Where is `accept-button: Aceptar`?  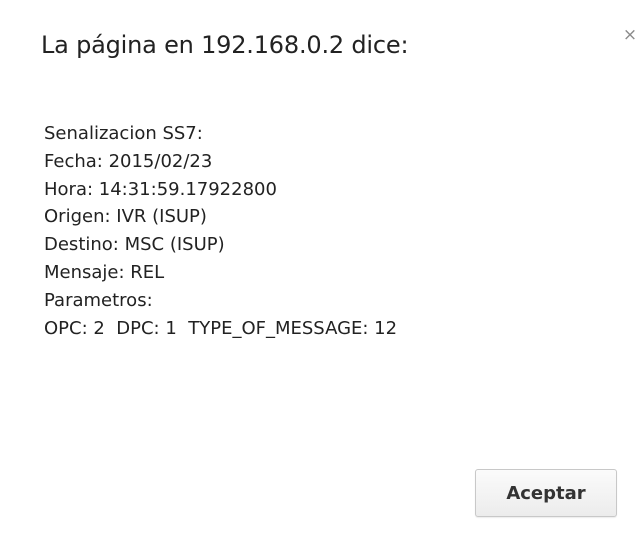 accept-button: Aceptar is located at coordinates (546, 493).